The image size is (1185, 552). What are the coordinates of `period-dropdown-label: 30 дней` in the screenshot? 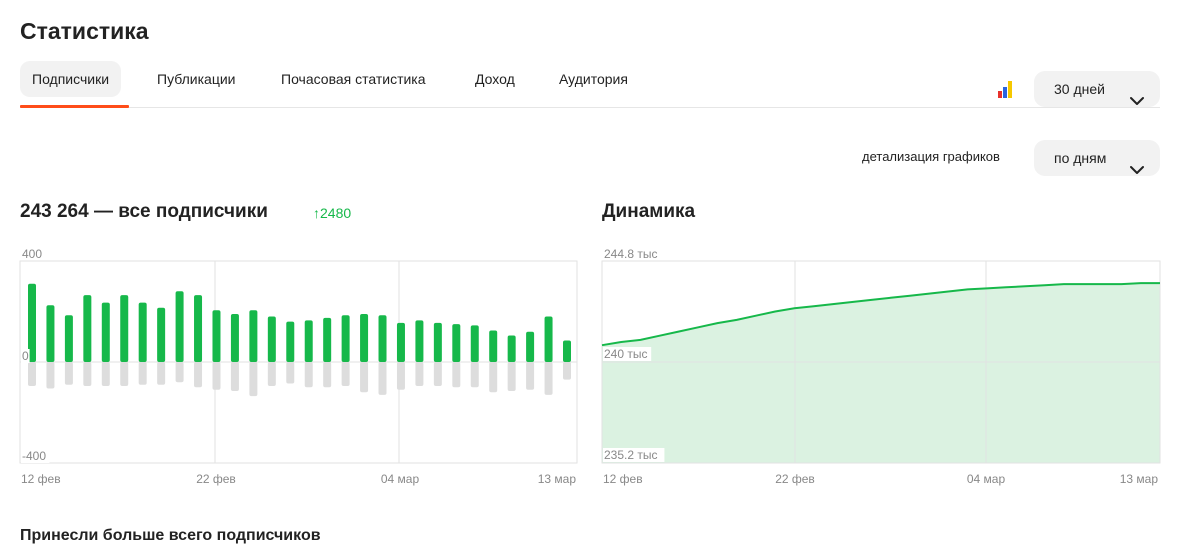 It's located at (1079, 89).